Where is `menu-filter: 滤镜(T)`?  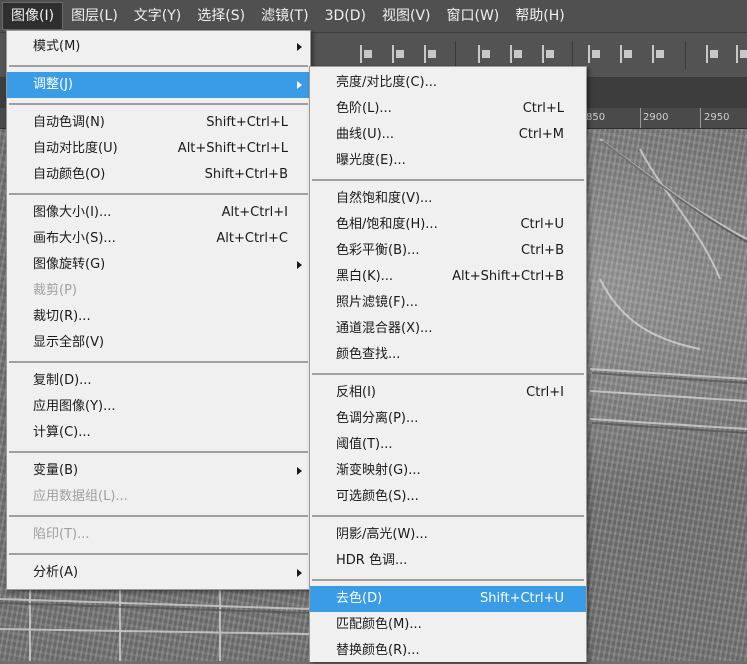 menu-filter: 滤镜(T) is located at coordinates (284, 16).